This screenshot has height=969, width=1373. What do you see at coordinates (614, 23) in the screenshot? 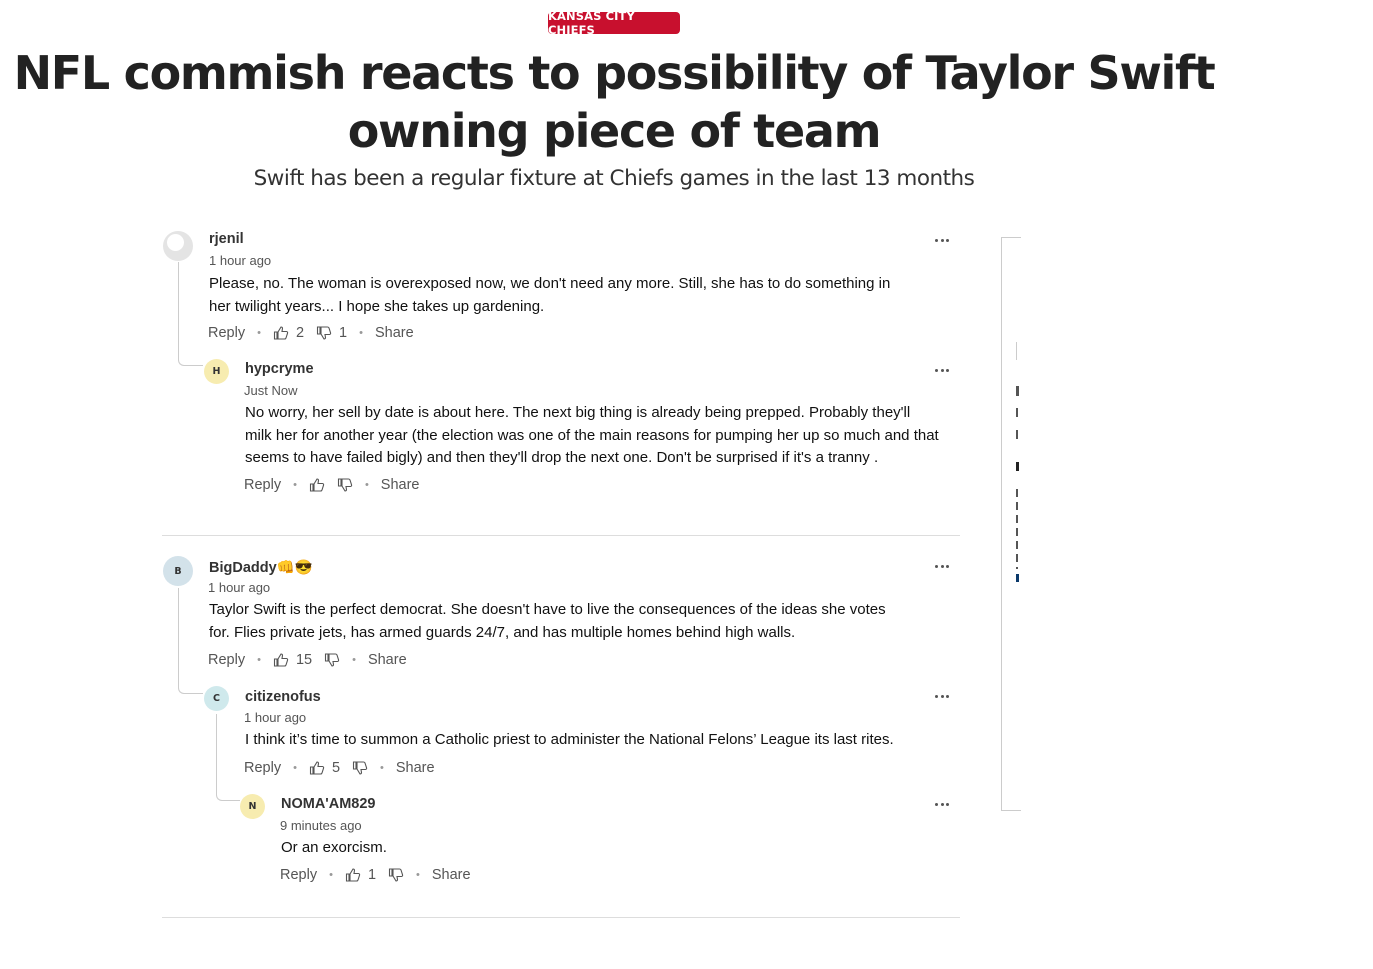
I see `category-badge: KANSAS CITY CHIEFS` at bounding box center [614, 23].